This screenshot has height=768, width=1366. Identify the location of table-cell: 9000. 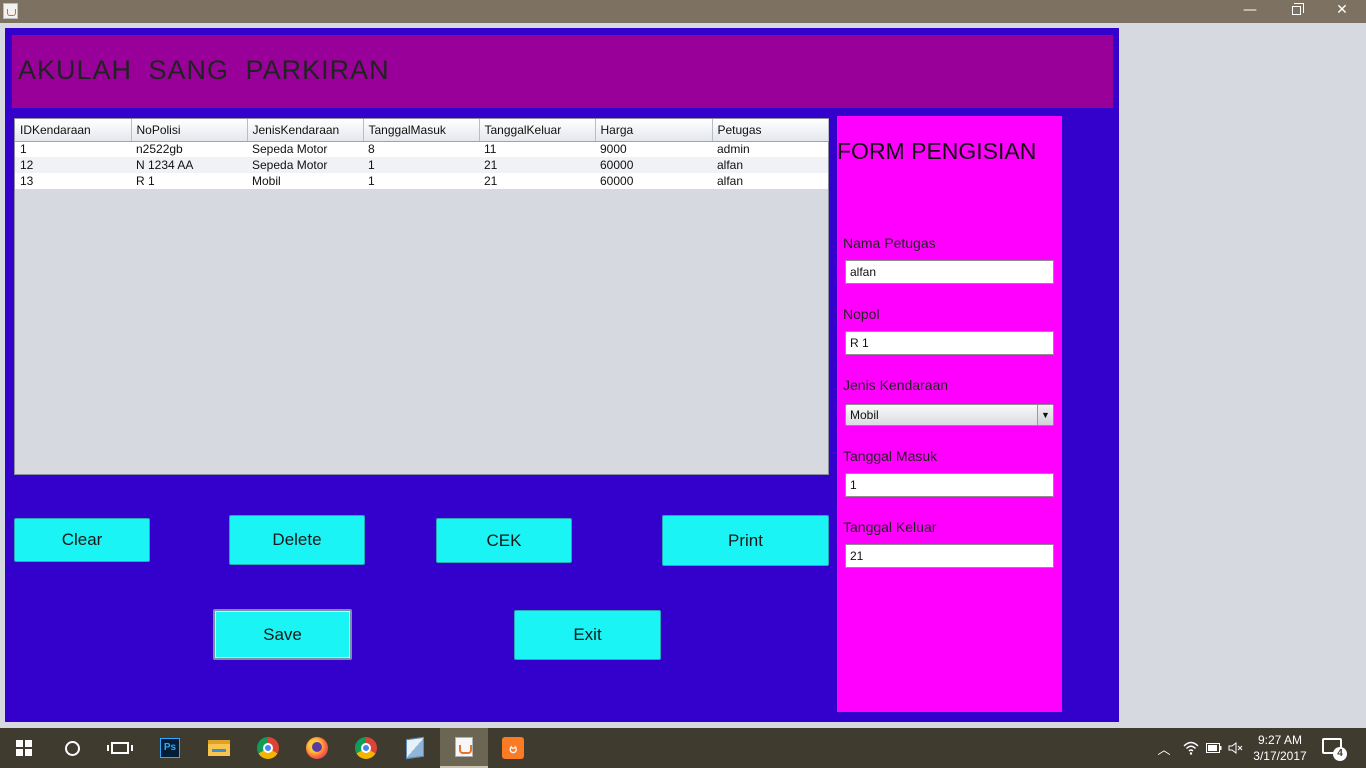
(653, 149).